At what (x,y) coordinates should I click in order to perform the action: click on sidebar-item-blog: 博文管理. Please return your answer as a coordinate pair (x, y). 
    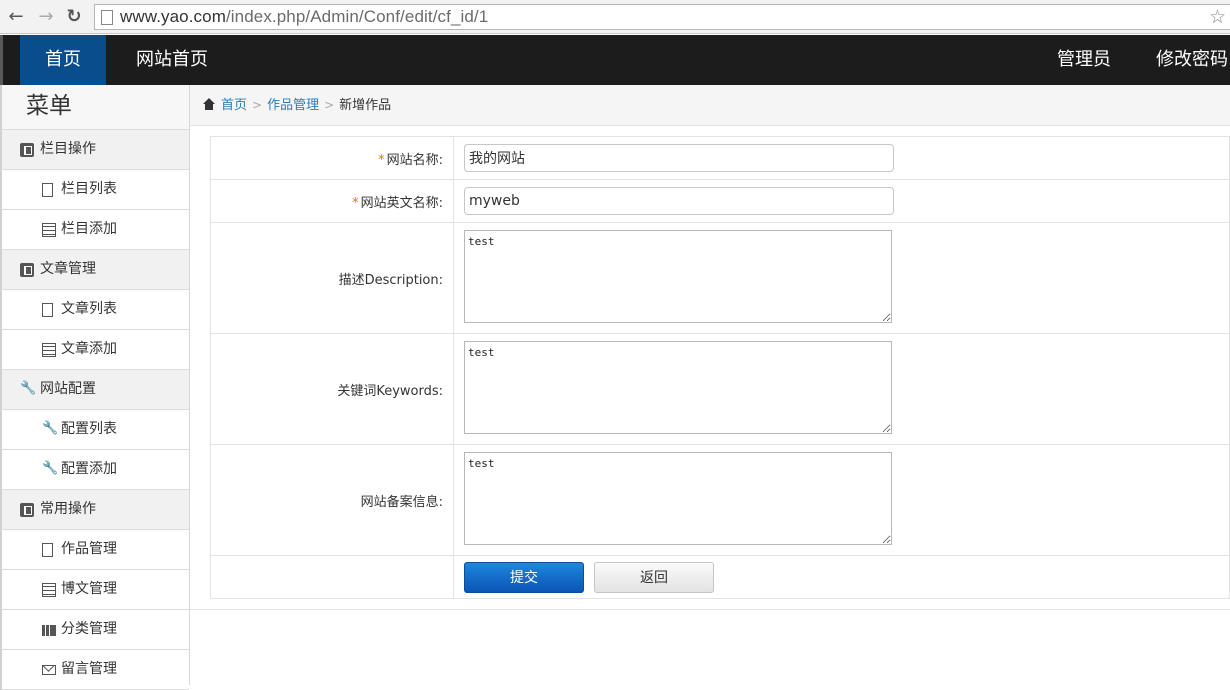
    Looking at the image, I should click on (94, 590).